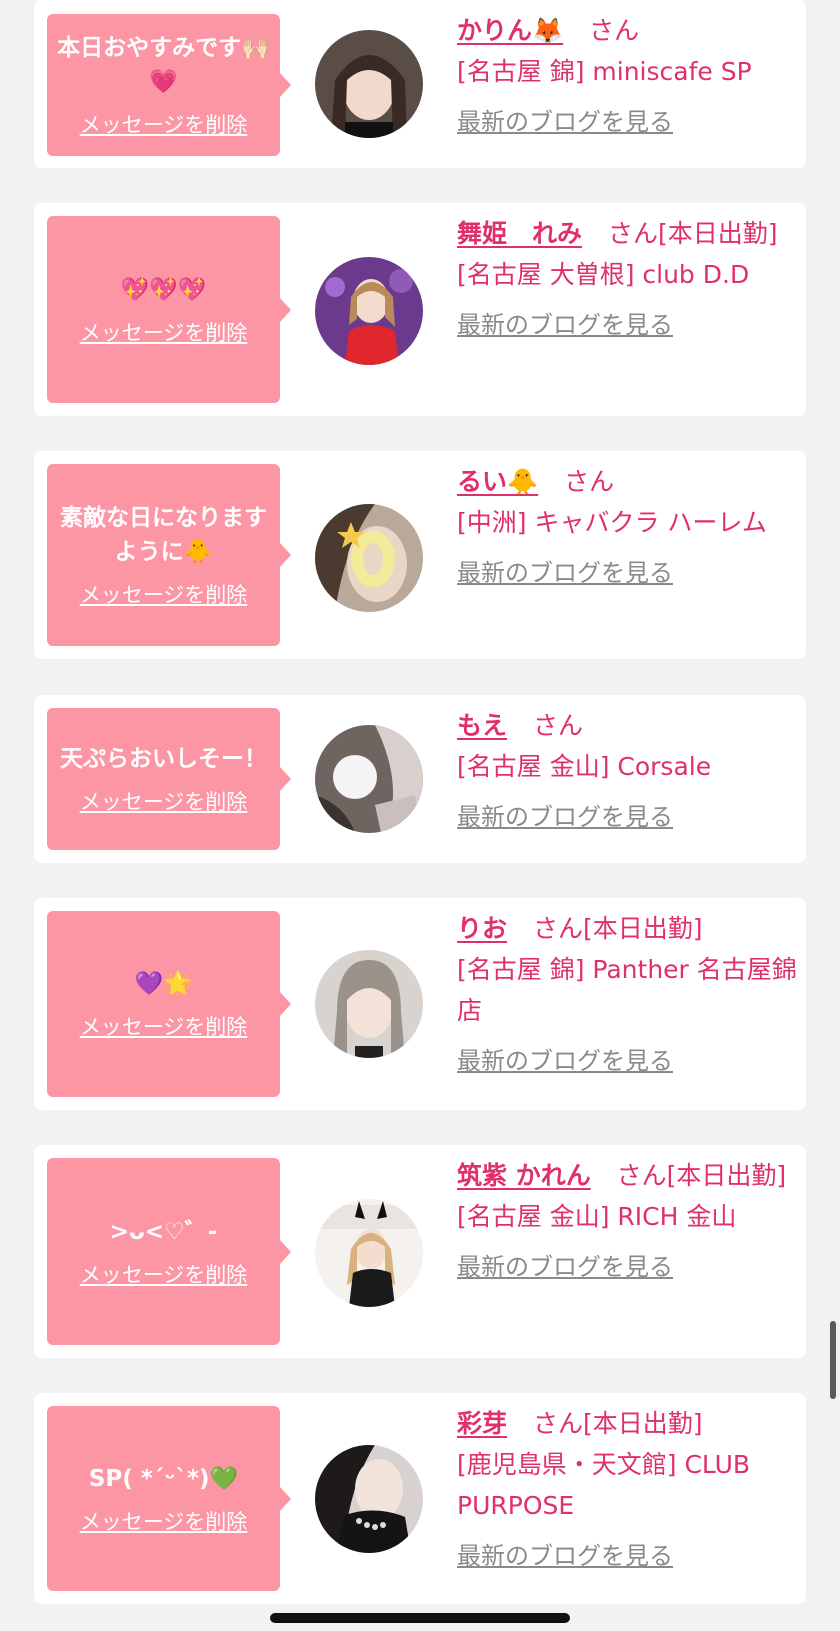 The width and height of the screenshot is (840, 1631). I want to click on scrollbar, so click(833, 1360).